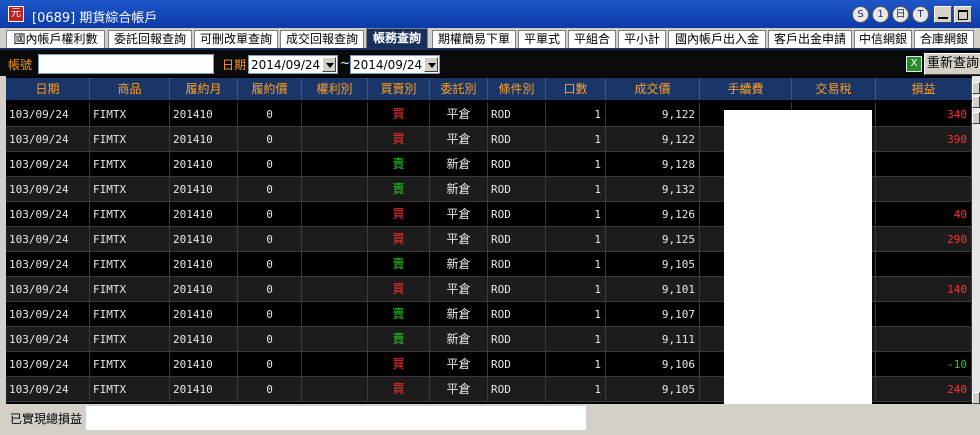  What do you see at coordinates (976, 118) in the screenshot?
I see `scroll-down-button` at bounding box center [976, 118].